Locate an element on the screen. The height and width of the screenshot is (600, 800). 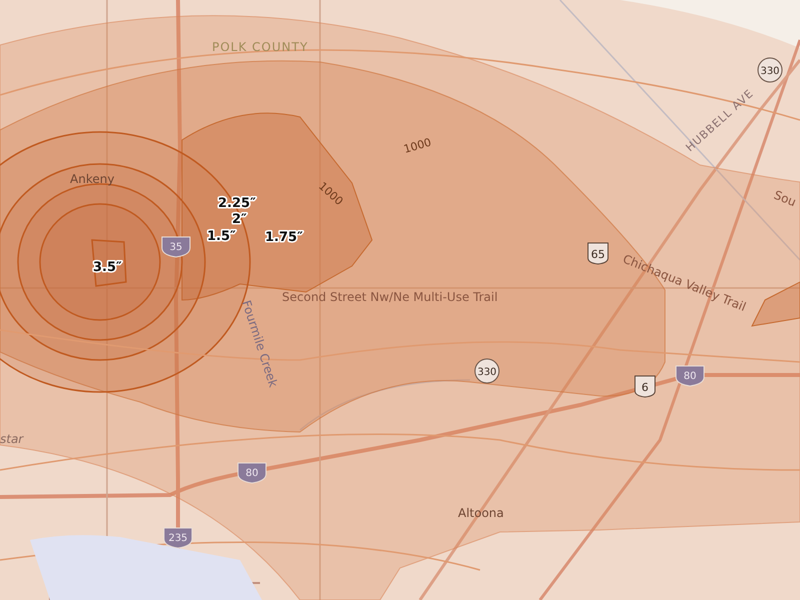
snowfall-amount-label: 3.5″ is located at coordinates (107, 267).